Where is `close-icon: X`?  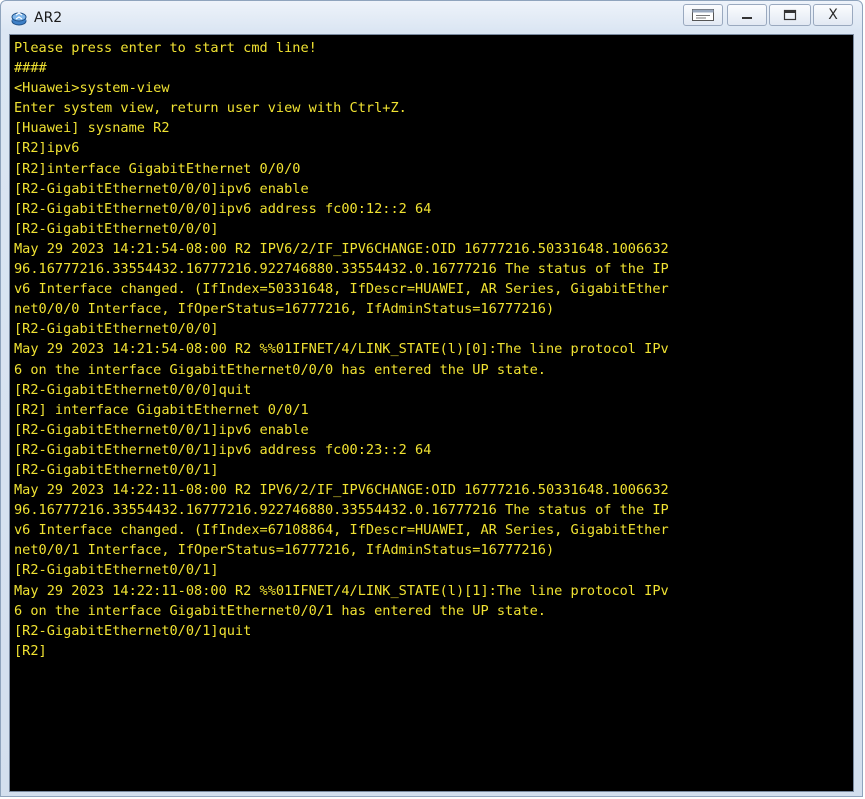 close-icon: X is located at coordinates (833, 15).